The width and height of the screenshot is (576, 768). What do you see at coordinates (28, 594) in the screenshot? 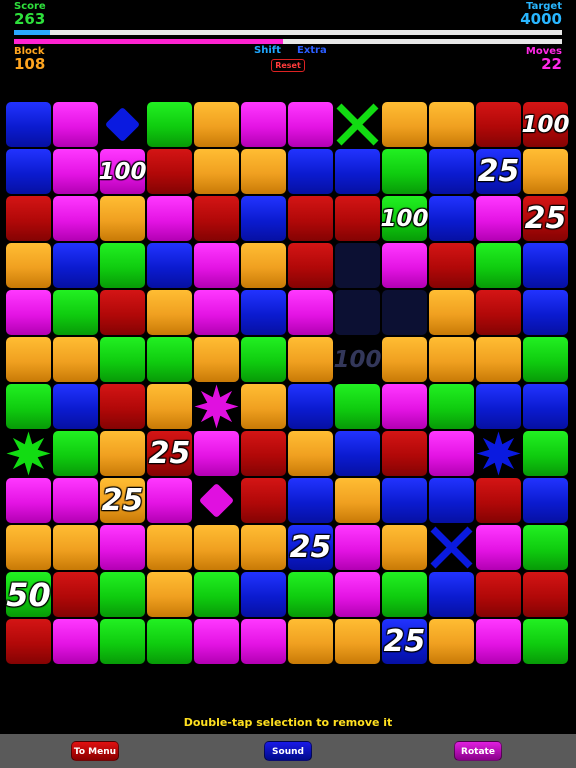
I see `green-tile: 50` at bounding box center [28, 594].